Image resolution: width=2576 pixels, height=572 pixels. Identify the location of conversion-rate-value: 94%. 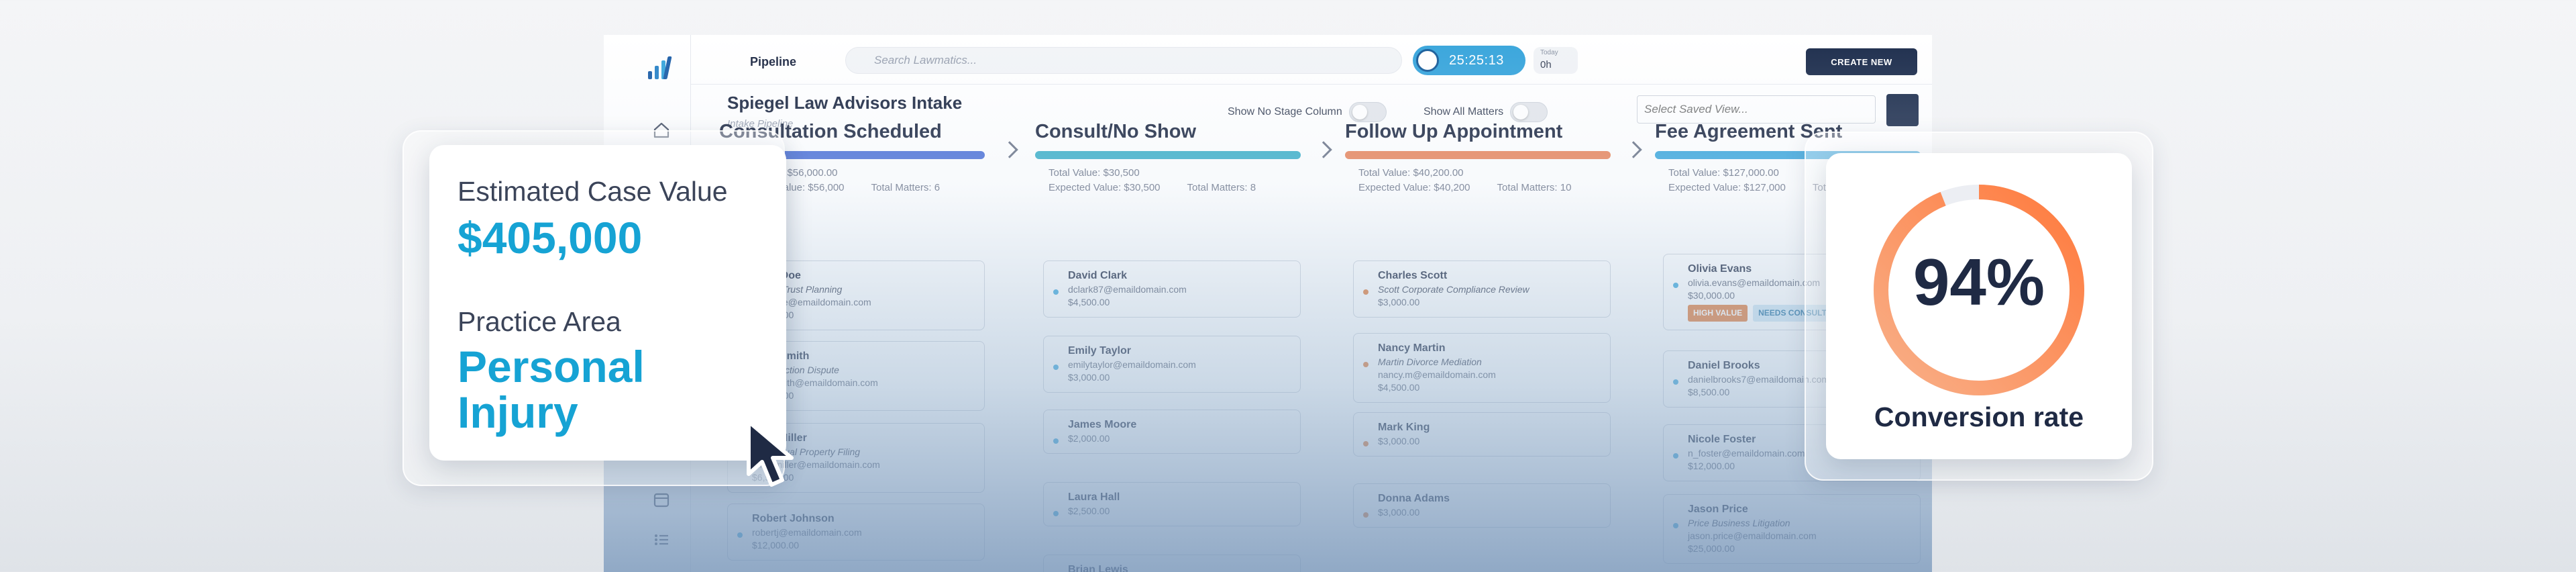
(1979, 282).